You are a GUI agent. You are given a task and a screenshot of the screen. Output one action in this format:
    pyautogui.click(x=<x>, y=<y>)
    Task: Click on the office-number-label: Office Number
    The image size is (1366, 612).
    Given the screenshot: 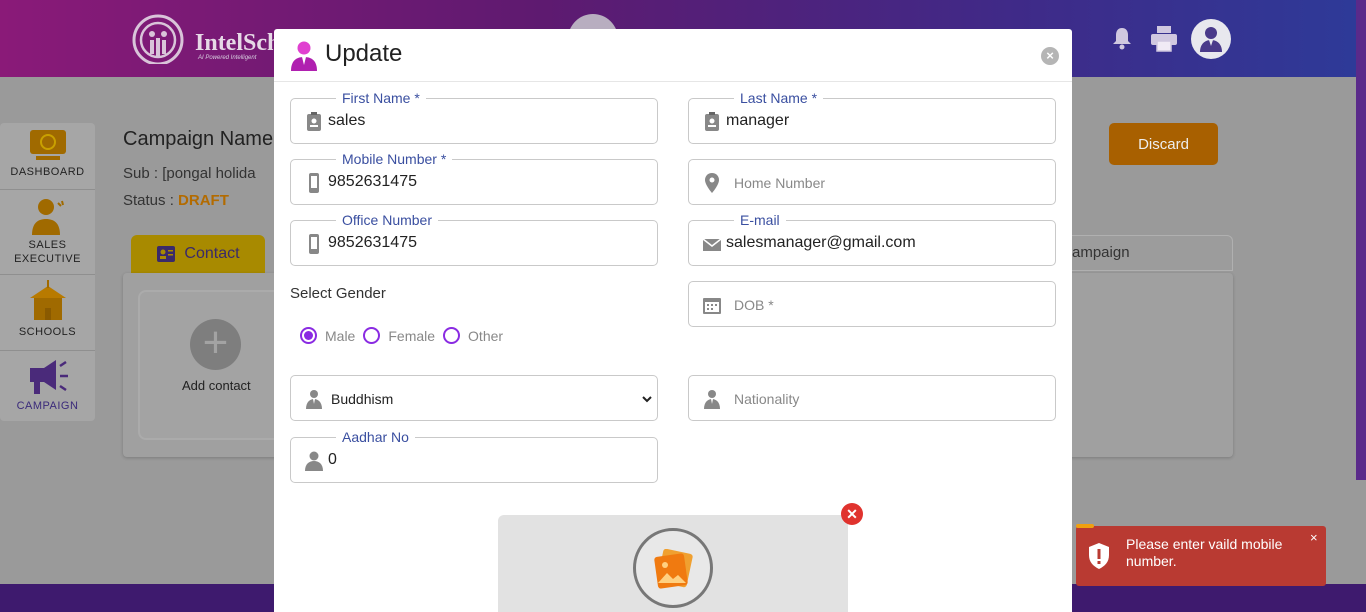 What is the action you would take?
    pyautogui.click(x=387, y=220)
    